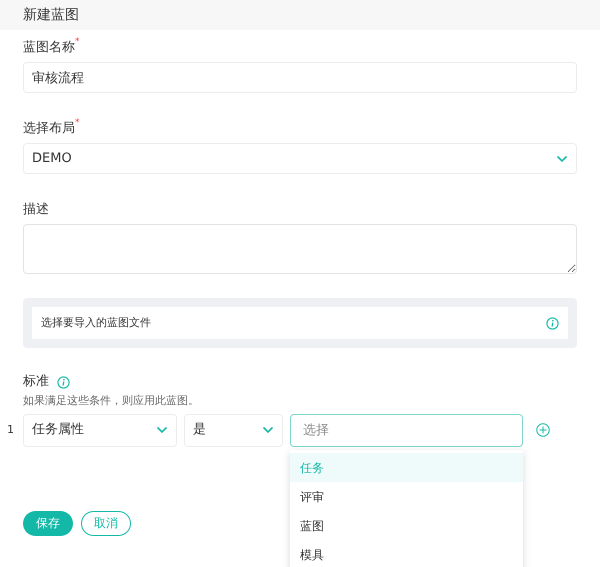  I want to click on row-number: 1, so click(10, 430).